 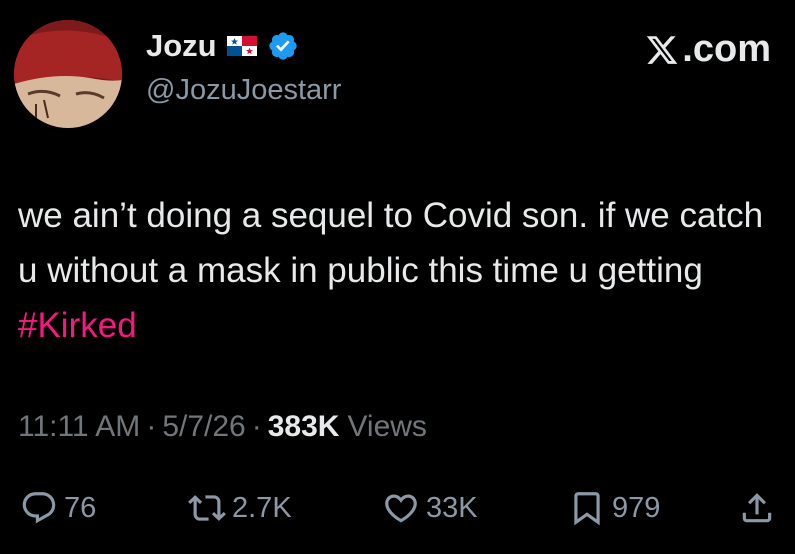 What do you see at coordinates (207, 508) in the screenshot?
I see `repost-icon` at bounding box center [207, 508].